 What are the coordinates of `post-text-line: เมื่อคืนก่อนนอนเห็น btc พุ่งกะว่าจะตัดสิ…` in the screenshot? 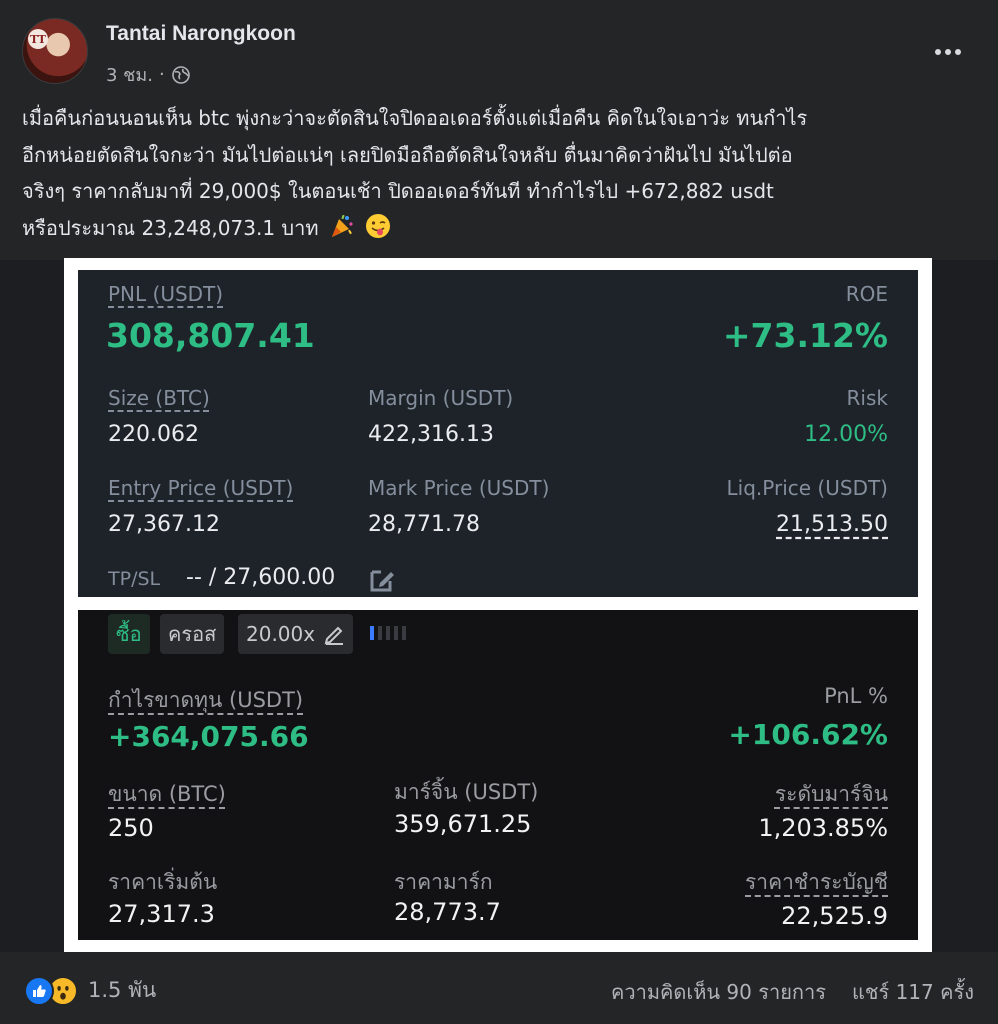 It's located at (415, 118).